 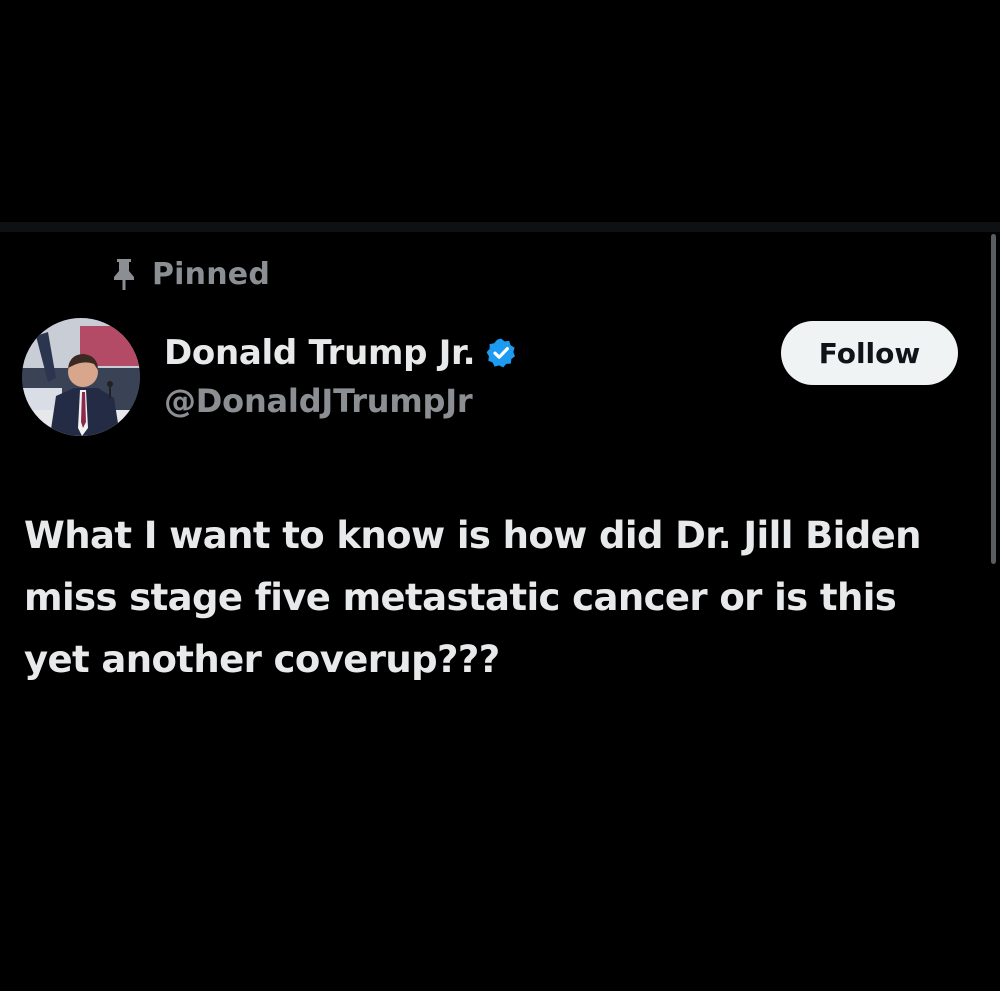 I want to click on author-block: Donald Trump Jr. @DonaldJTrumpJr, so click(x=340, y=375).